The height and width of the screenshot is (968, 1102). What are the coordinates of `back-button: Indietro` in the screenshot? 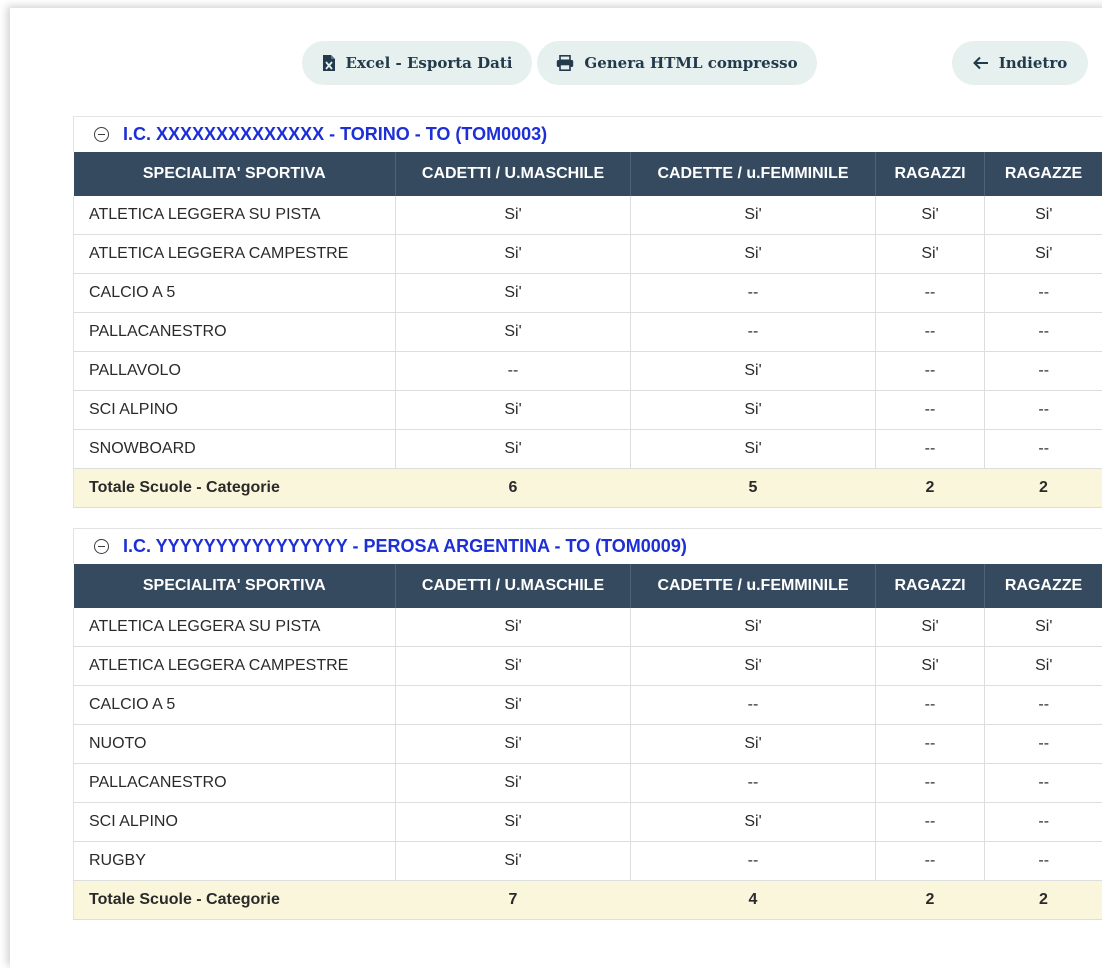 It's located at (1020, 63).